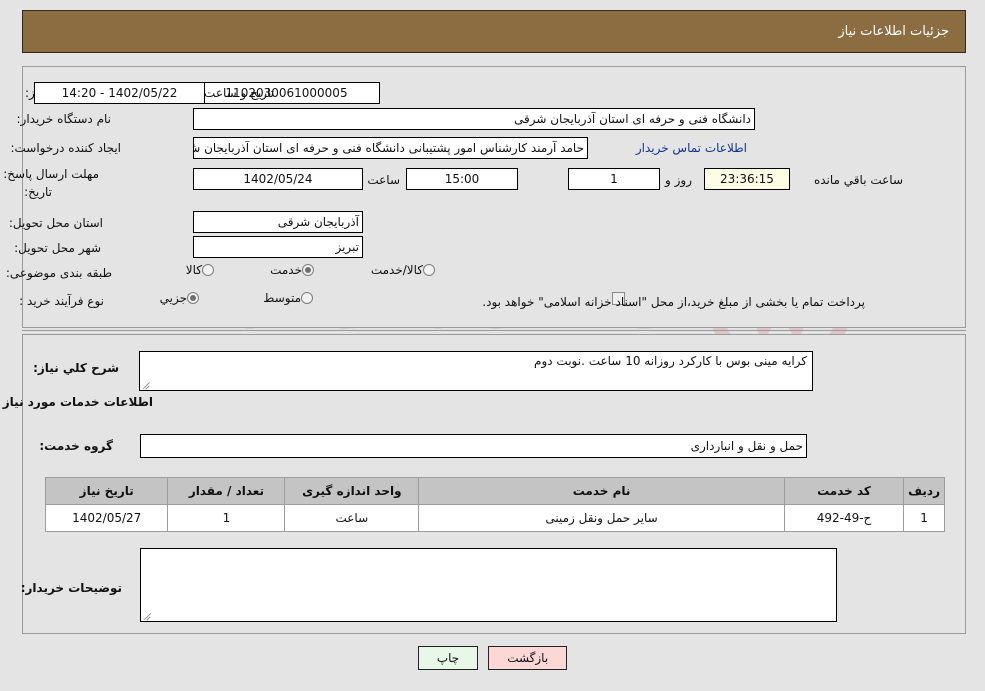 The height and width of the screenshot is (691, 985). What do you see at coordinates (473, 446) in the screenshot?
I see `service-group-field: حمل و نقل و انبارداری` at bounding box center [473, 446].